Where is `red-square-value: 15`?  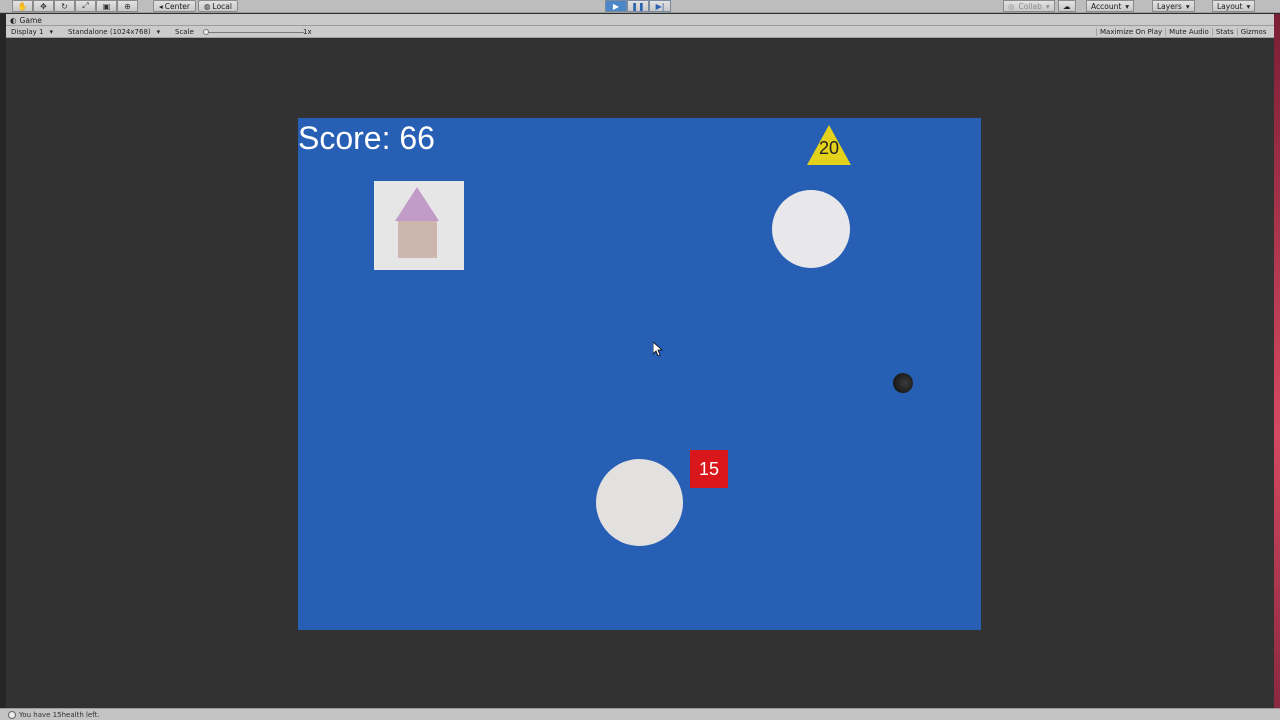
red-square-value: 15 is located at coordinates (709, 468).